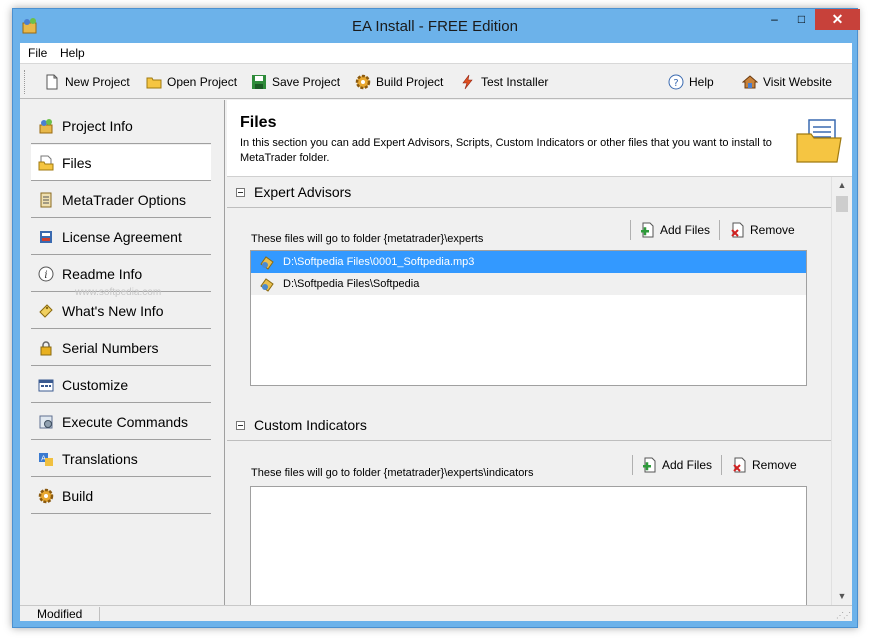 Image resolution: width=876 pixels, height=644 pixels. Describe the element at coordinates (739, 465) in the screenshot. I see `remove-file-icon` at that location.